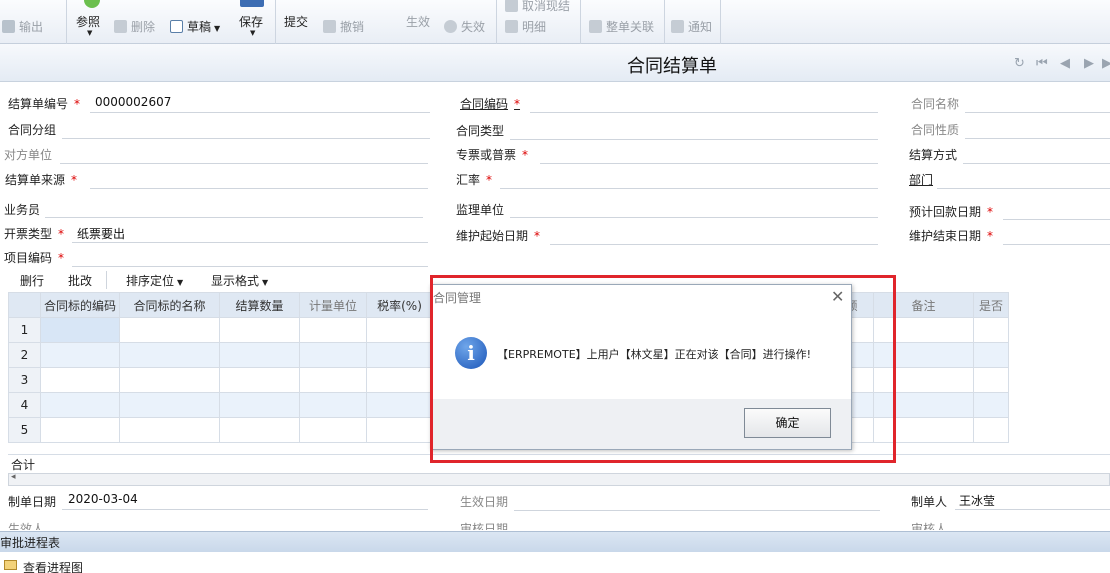 Image resolution: width=1110 pixels, height=573 pixels. I want to click on grid-header: 结算数量, so click(259, 305).